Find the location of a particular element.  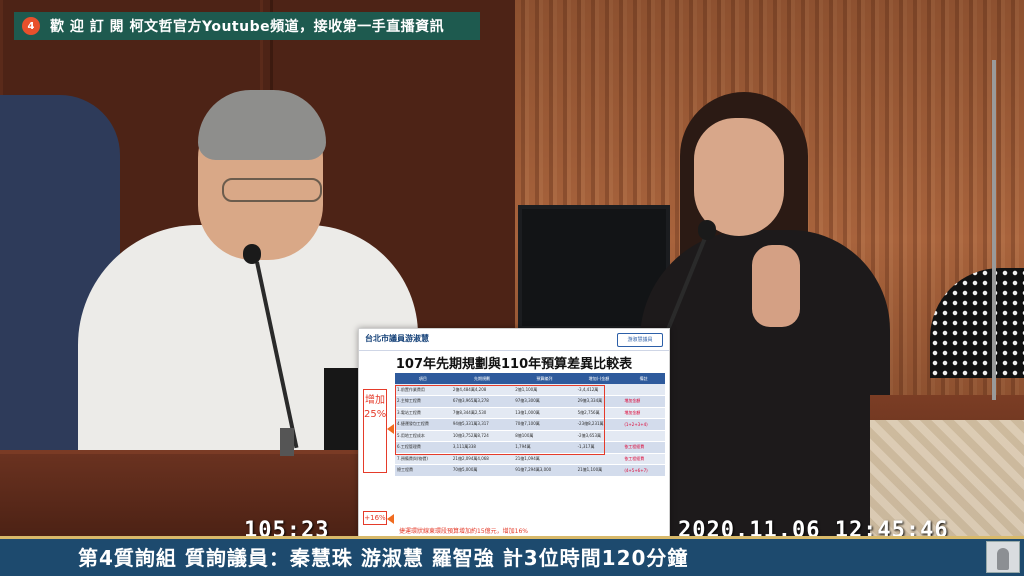

caption-text: 第4質詢組 質詢議員：秦慧珠 游淑慧 羅智強 計3位時間120分鐘 is located at coordinates (383, 558).